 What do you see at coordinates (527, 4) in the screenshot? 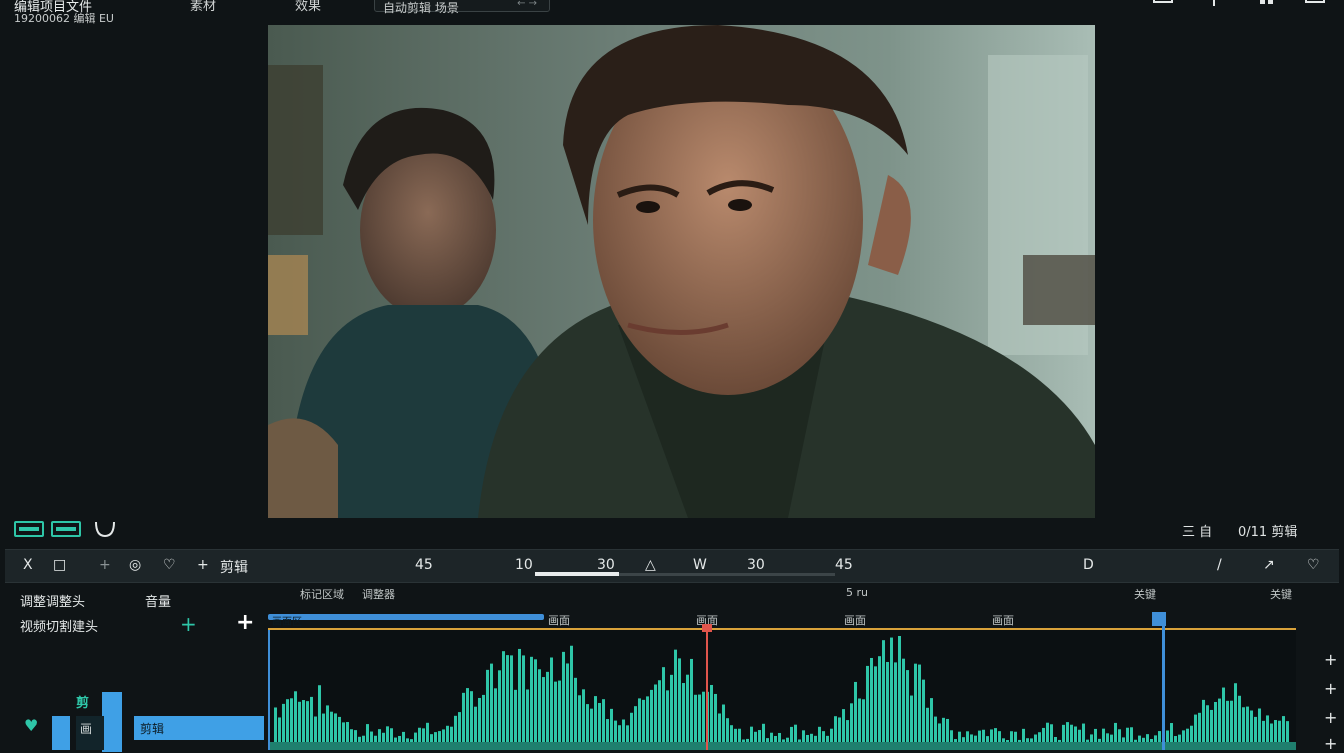
I see `nav-arrows: ← →` at bounding box center [527, 4].